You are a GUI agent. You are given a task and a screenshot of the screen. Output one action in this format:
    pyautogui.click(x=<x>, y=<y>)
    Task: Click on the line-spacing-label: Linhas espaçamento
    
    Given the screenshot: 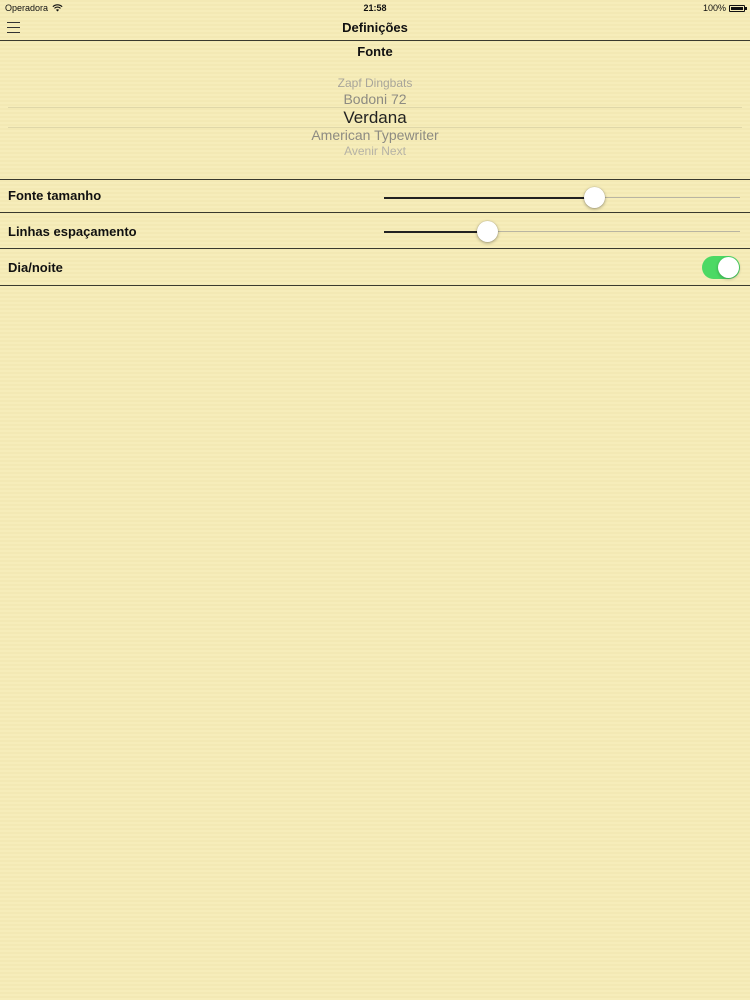 What is the action you would take?
    pyautogui.click(x=72, y=231)
    